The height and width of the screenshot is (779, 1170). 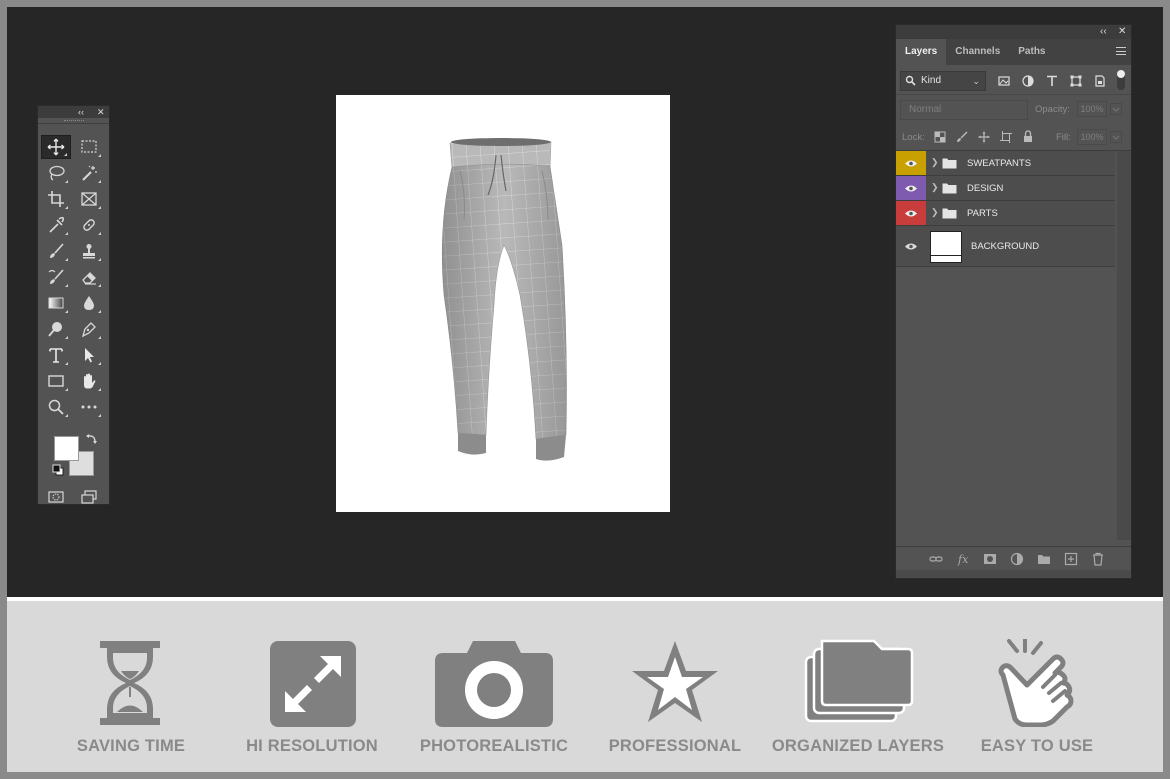 What do you see at coordinates (940, 137) in the screenshot?
I see `lock-transparency-icon` at bounding box center [940, 137].